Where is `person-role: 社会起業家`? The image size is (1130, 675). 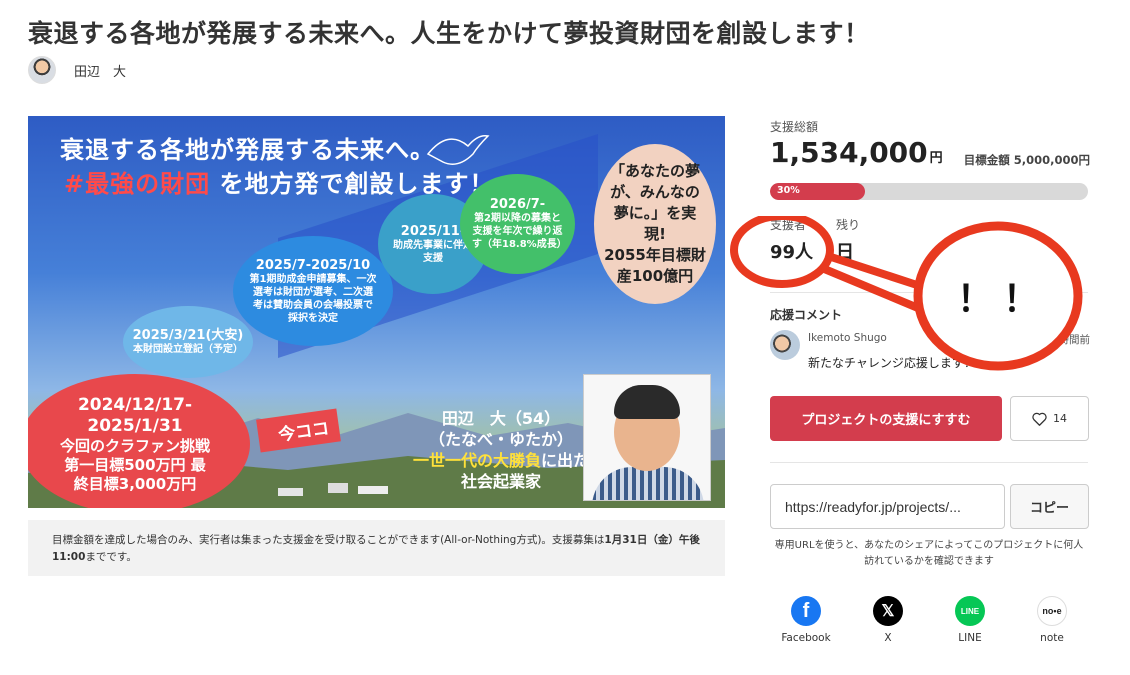
person-role: 社会起業家 is located at coordinates (501, 481).